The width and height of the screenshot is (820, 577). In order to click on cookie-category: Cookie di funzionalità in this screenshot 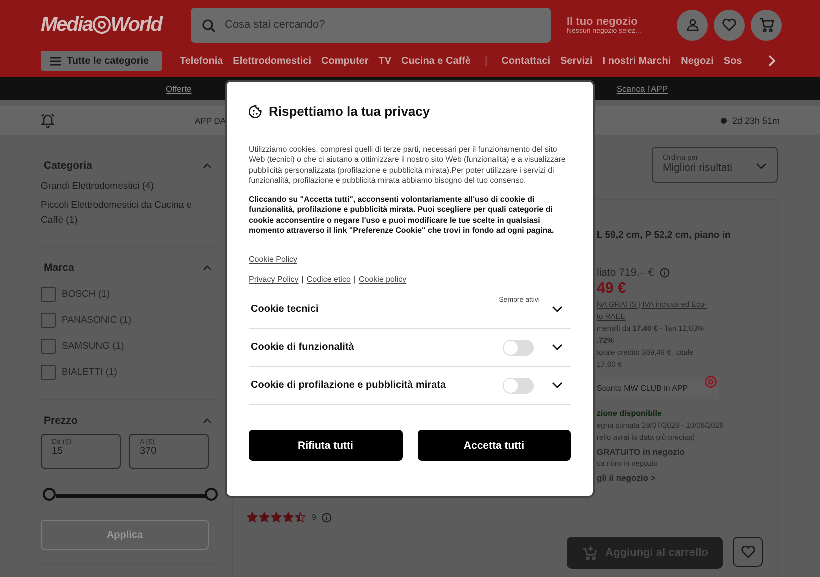, I will do `click(377, 348)`.